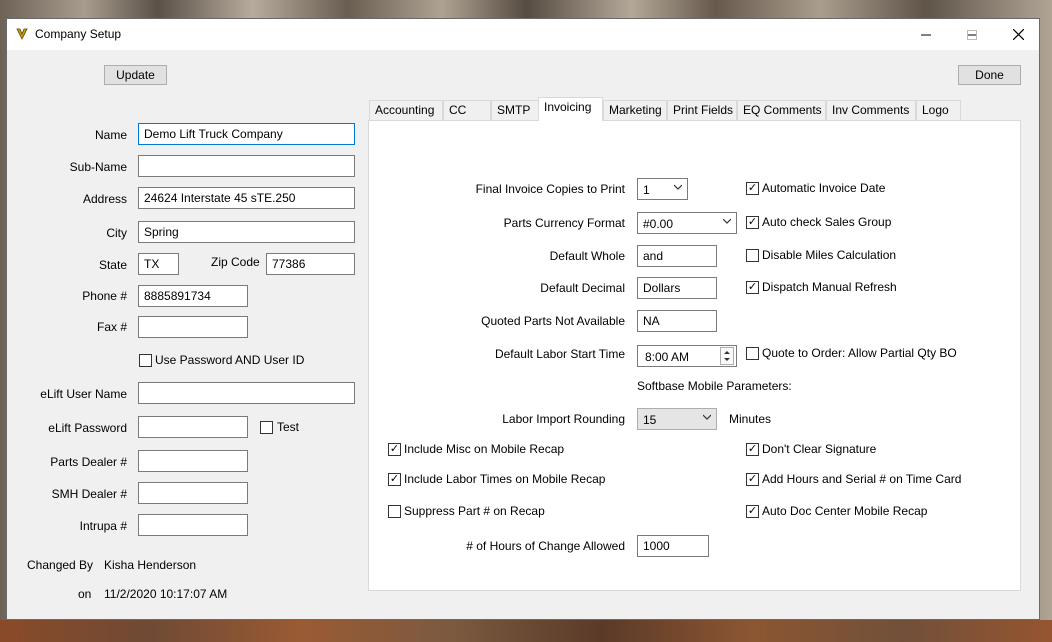  Describe the element at coordinates (474, 511) in the screenshot. I see `suppress-part-label: Suppress Part # on Recap` at that location.